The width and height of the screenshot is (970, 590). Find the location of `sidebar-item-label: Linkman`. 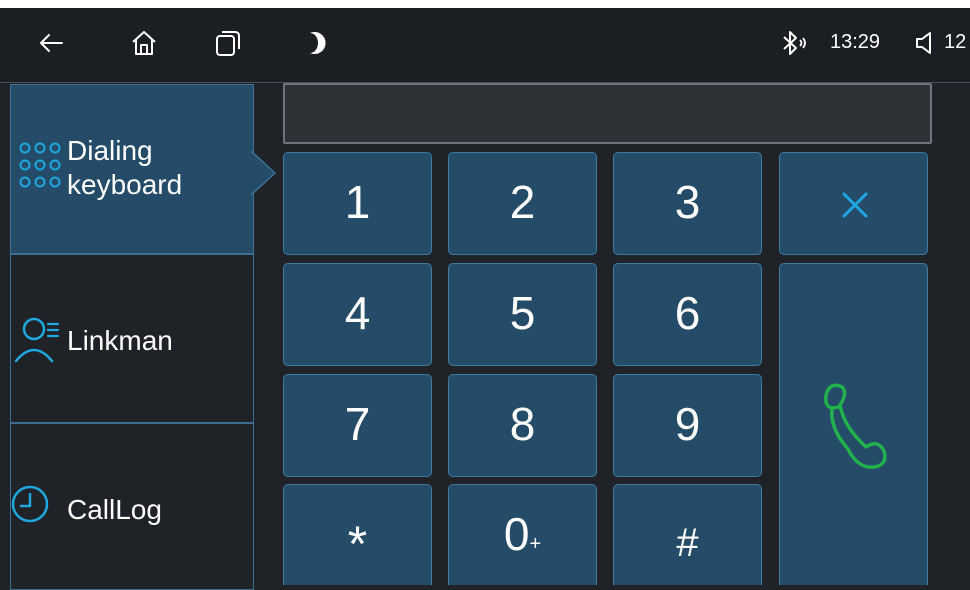

sidebar-item-label: Linkman is located at coordinates (120, 340).